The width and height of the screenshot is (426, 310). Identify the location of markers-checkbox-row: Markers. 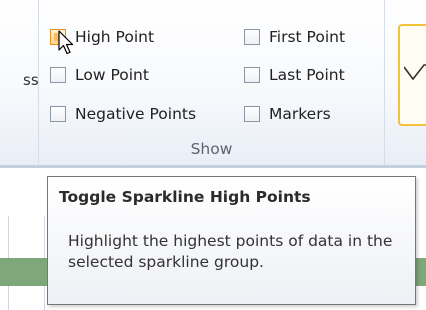
(287, 114).